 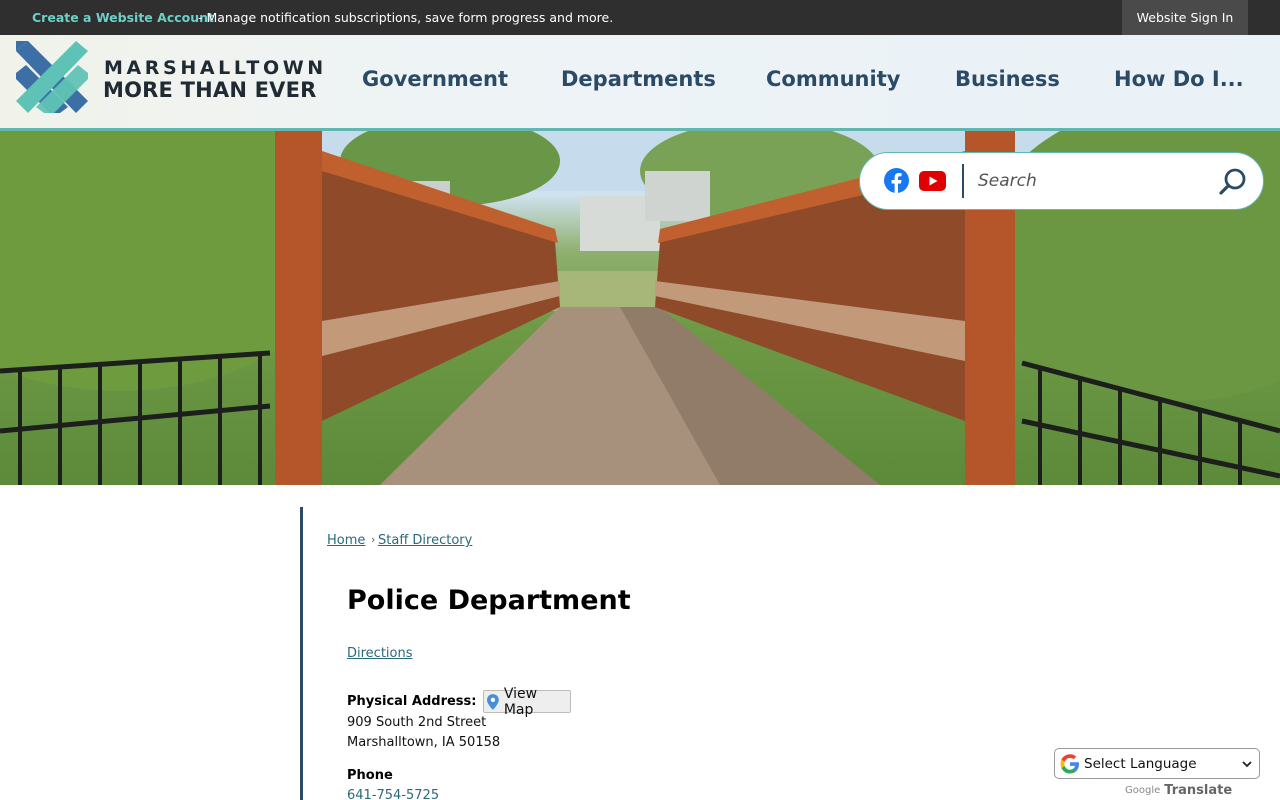 What do you see at coordinates (425, 540) in the screenshot?
I see `breadcrumb-staff-directory: Staff Directory` at bounding box center [425, 540].